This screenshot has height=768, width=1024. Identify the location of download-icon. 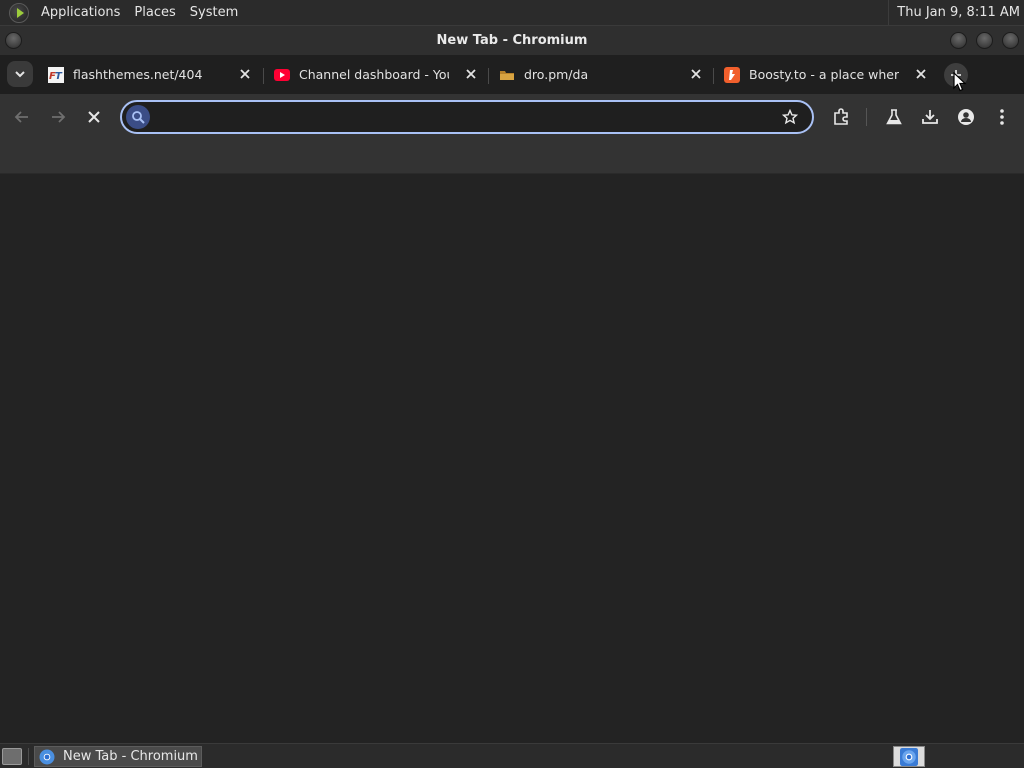
(930, 117).